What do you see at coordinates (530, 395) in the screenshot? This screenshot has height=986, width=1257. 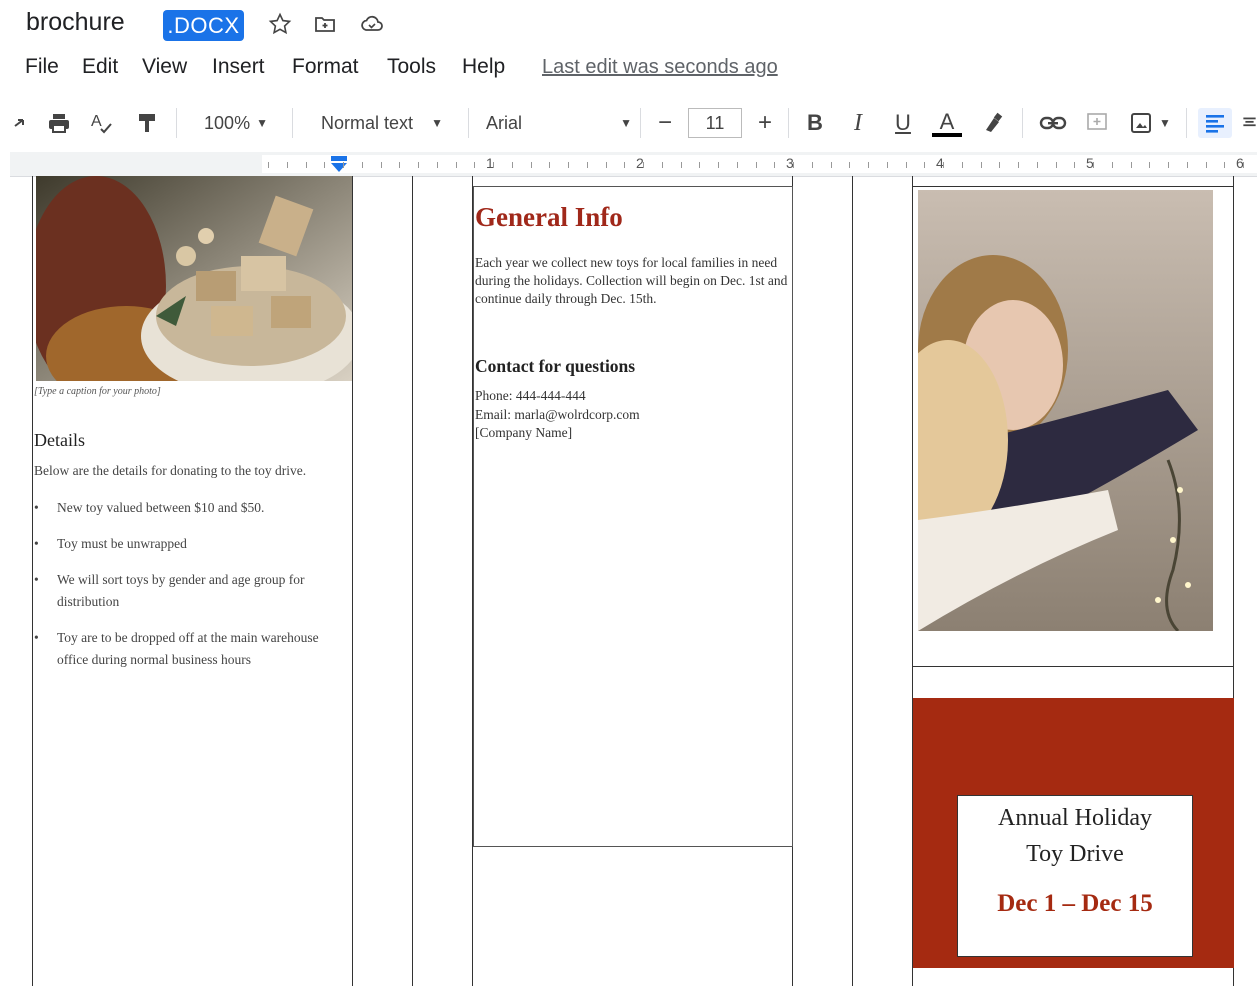 I see `contact-phone: Phone: 444-444-444` at bounding box center [530, 395].